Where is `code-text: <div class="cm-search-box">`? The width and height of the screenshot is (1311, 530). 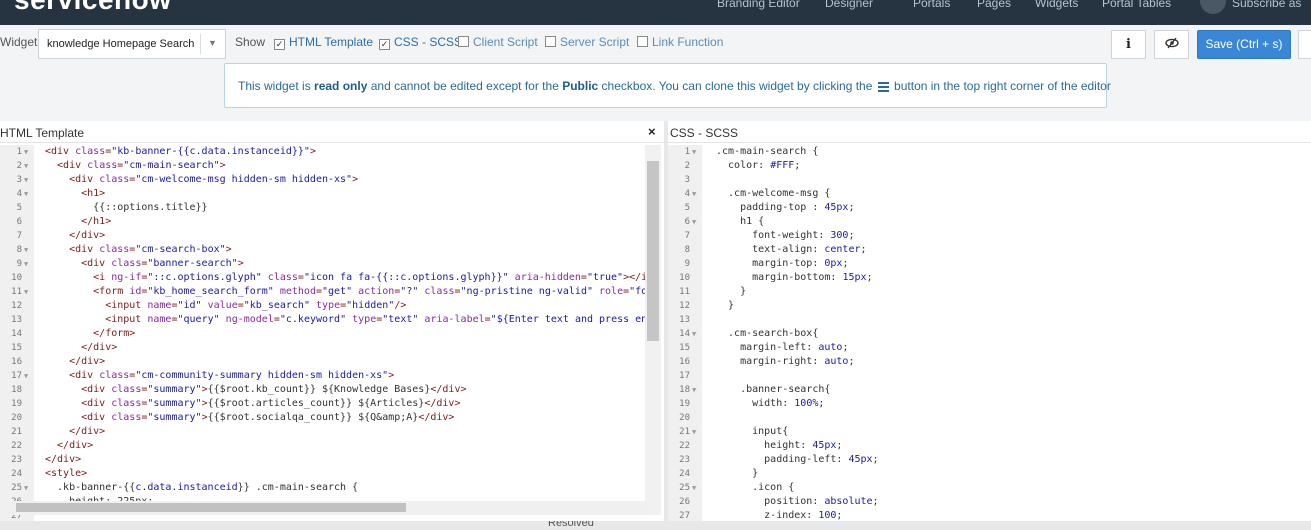
code-text: <div class="cm-search-box"> is located at coordinates (138, 249).